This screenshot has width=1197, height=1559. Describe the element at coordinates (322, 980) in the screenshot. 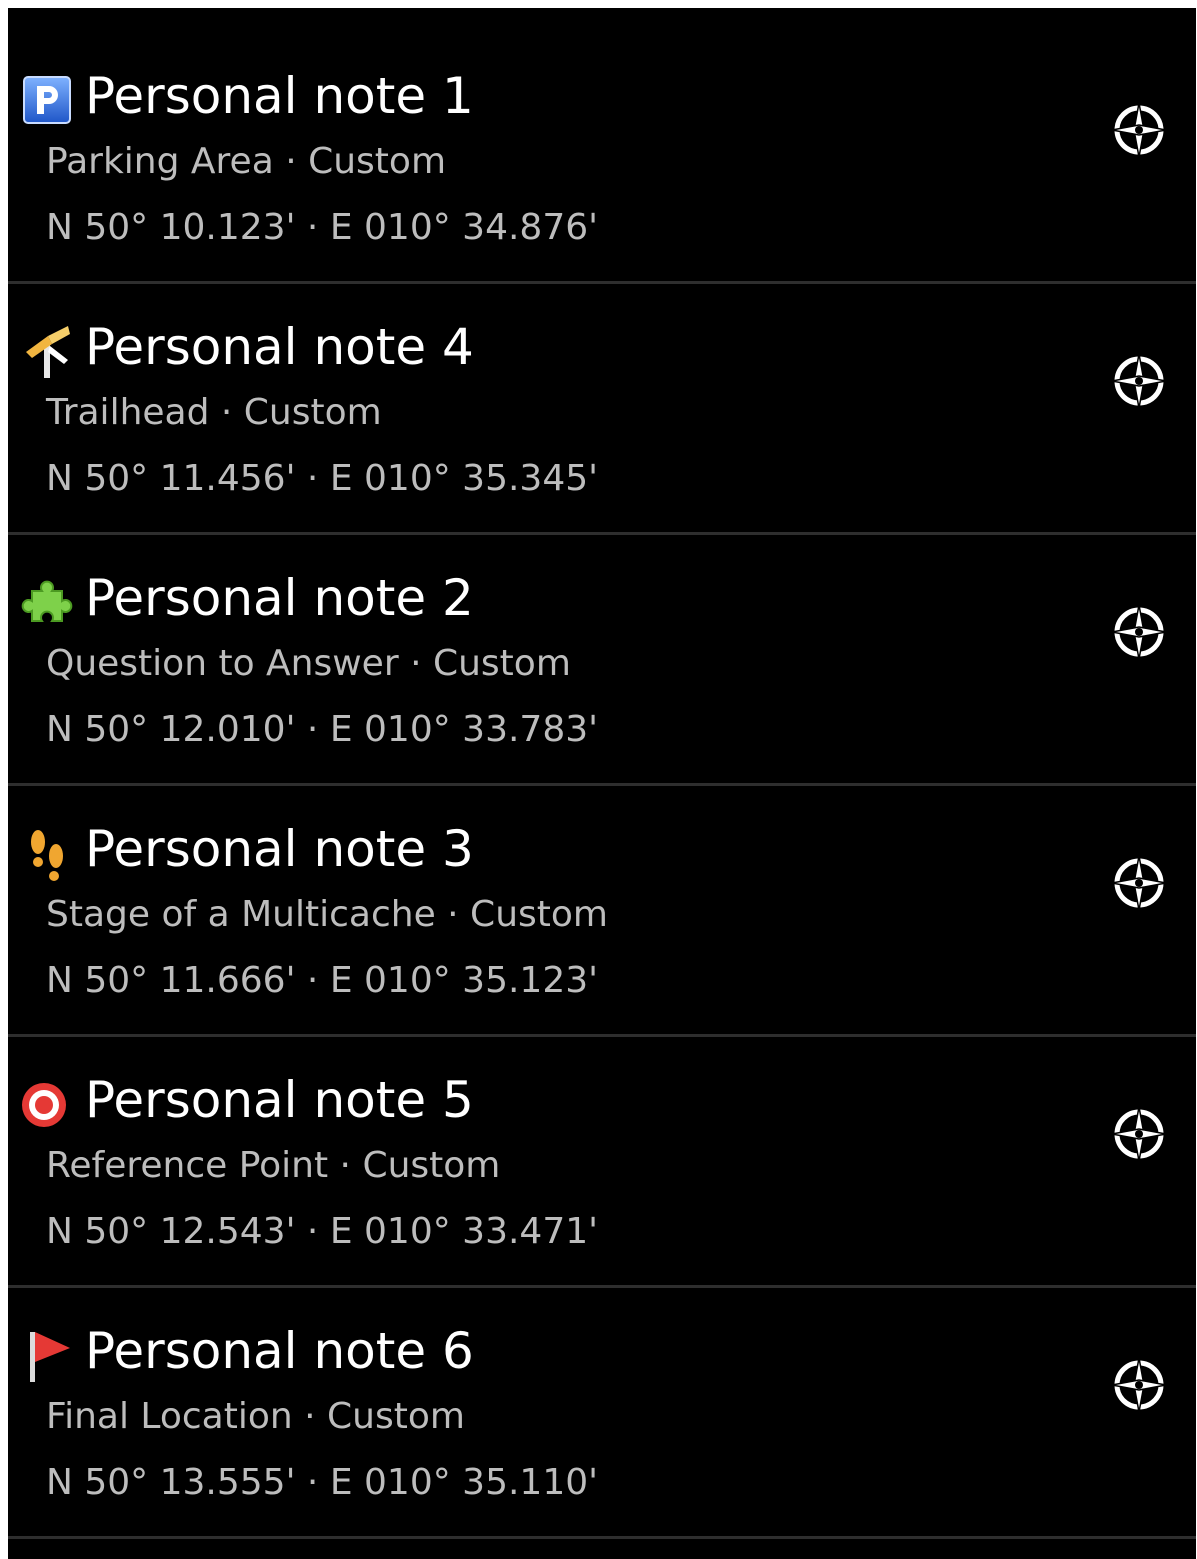

I see `waypoint-coordinates: N 50° 11.666' · E 010° 35.123'` at that location.